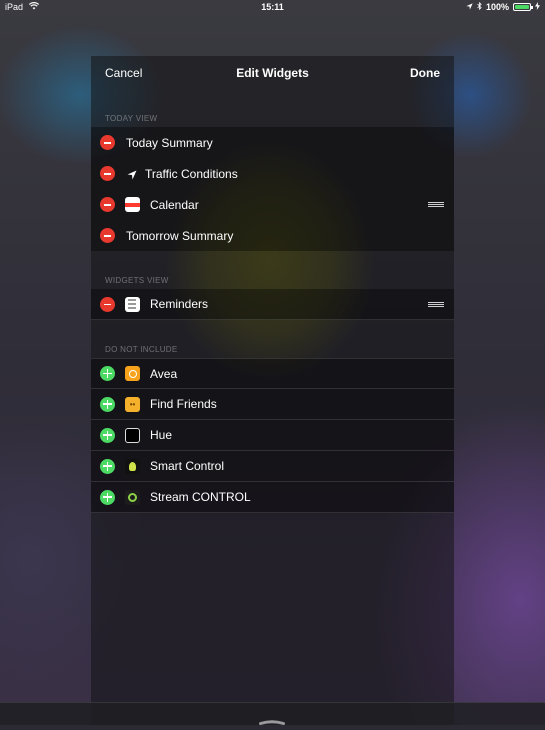 The width and height of the screenshot is (545, 730). Describe the element at coordinates (272, 404) in the screenshot. I see `list-item: •• Find Friends` at that location.